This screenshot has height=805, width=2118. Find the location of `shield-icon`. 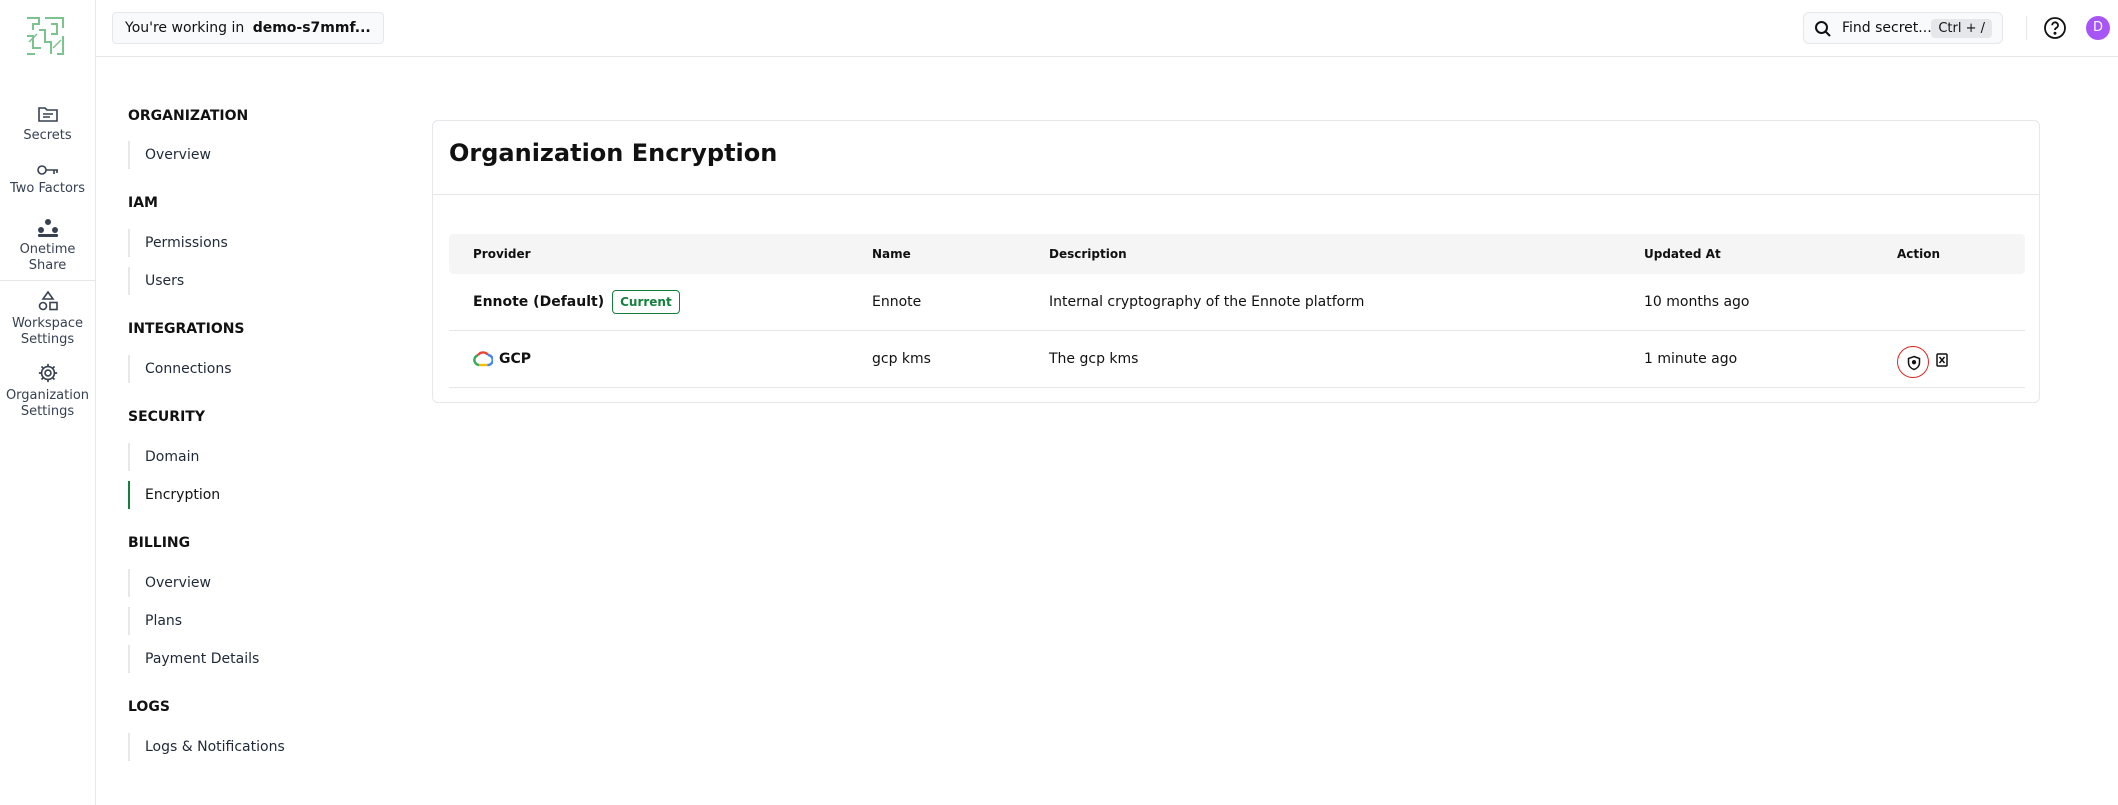

shield-icon is located at coordinates (1914, 363).